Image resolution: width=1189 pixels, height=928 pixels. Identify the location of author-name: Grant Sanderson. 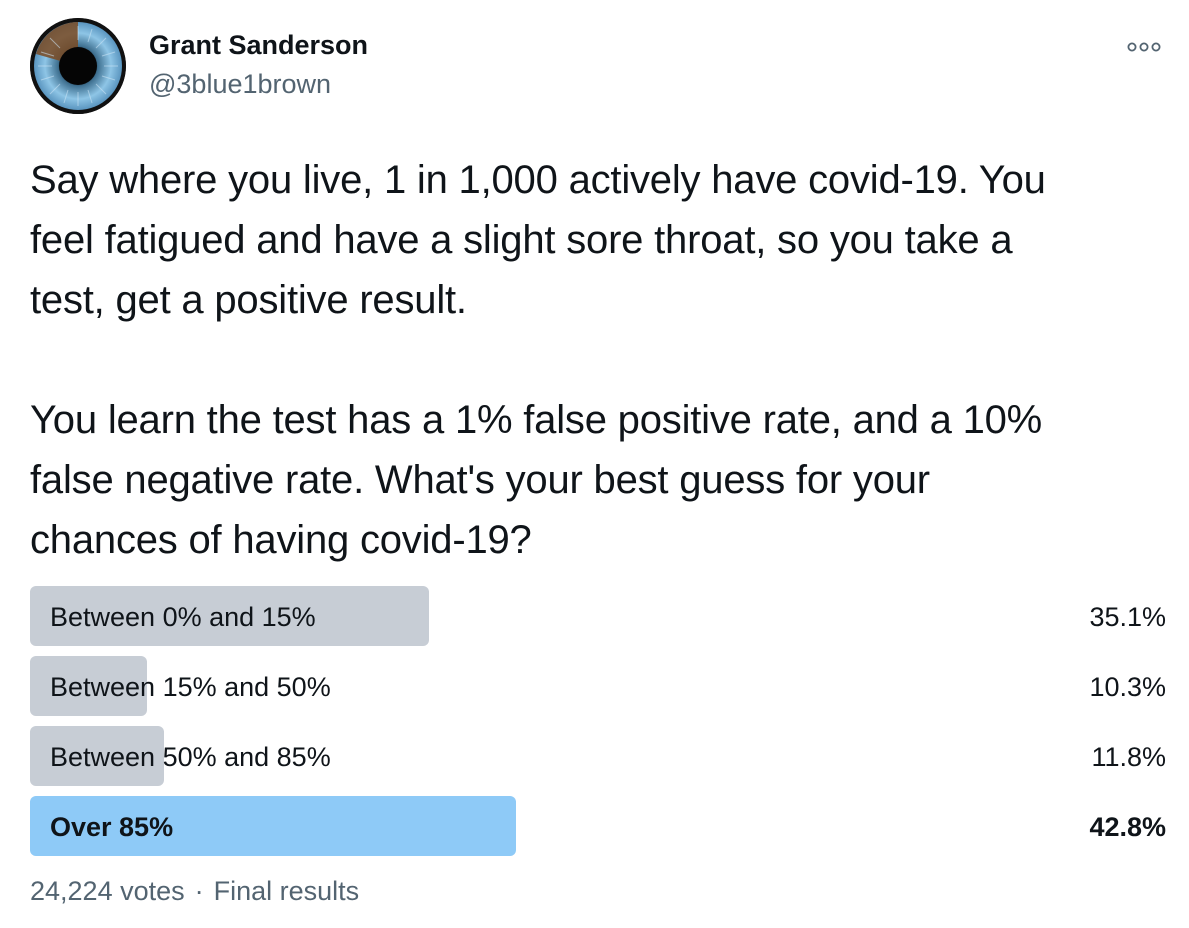
(258, 45).